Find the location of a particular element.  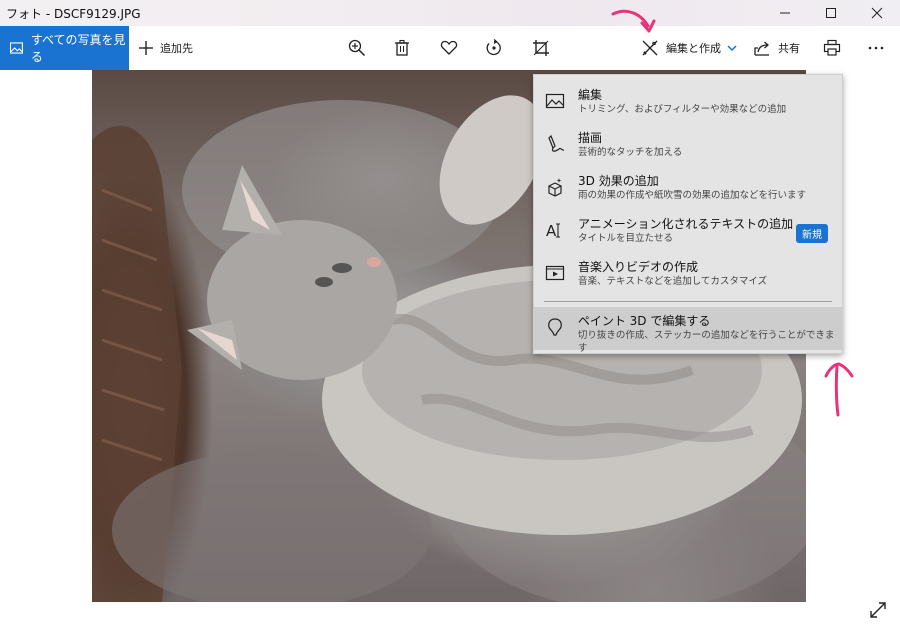

add-to-button: 追加先 is located at coordinates (165, 48).